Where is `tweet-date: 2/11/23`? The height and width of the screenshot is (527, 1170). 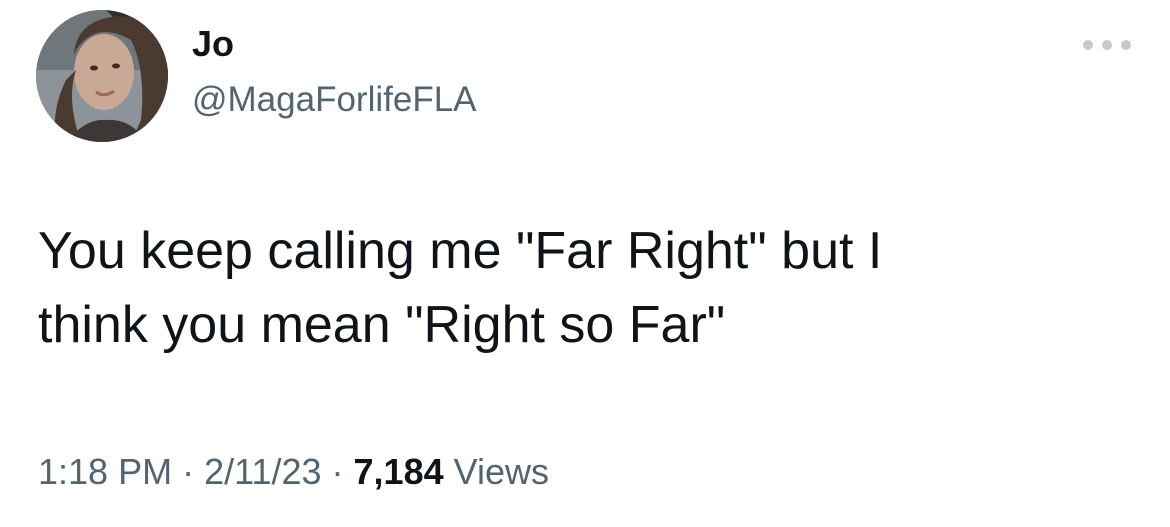 tweet-date: 2/11/23 is located at coordinates (262, 471).